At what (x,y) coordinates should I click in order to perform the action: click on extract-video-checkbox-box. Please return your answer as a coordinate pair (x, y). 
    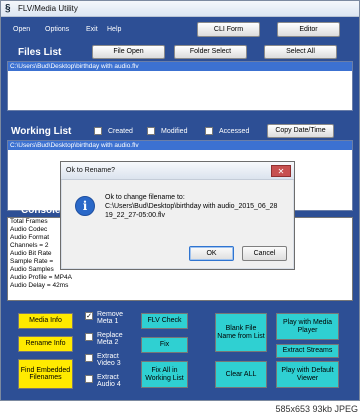
    Looking at the image, I should click on (89, 358).